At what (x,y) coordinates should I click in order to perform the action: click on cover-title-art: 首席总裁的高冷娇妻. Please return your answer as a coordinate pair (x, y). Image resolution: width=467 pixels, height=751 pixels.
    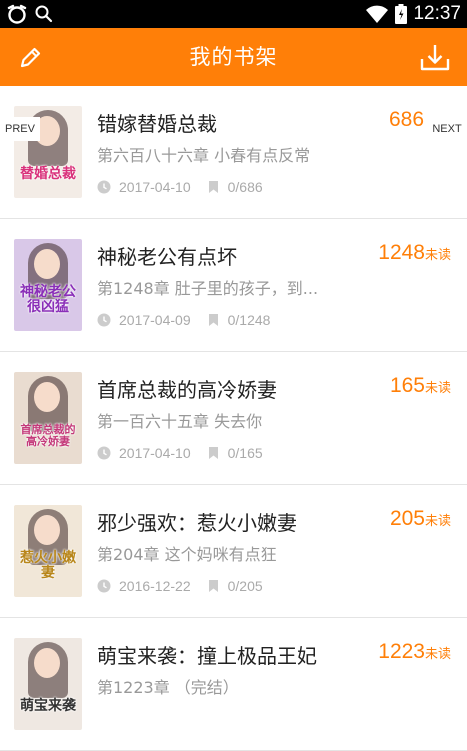
    Looking at the image, I should click on (48, 435).